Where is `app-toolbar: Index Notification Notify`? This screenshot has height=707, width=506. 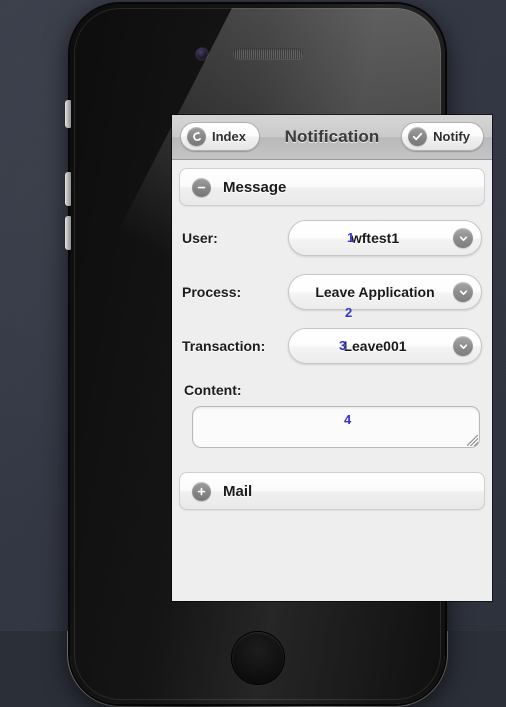 app-toolbar: Index Notification Notify is located at coordinates (332, 137).